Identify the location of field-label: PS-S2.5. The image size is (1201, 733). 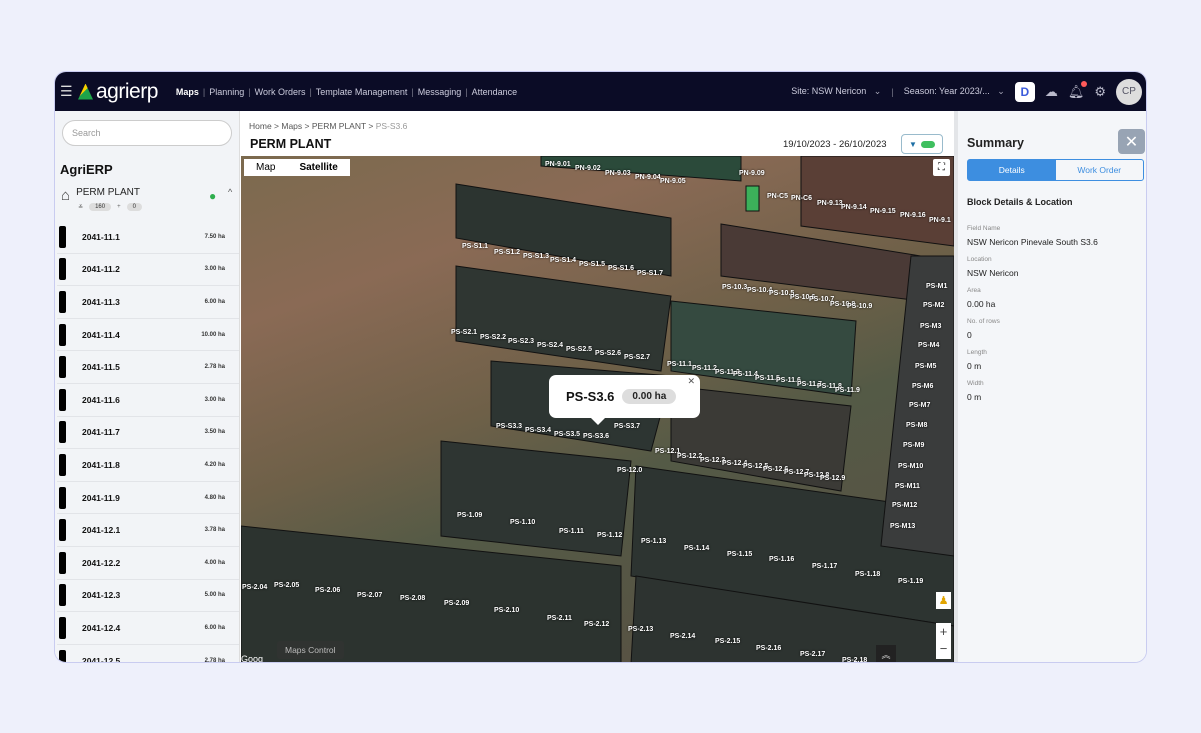
(579, 349).